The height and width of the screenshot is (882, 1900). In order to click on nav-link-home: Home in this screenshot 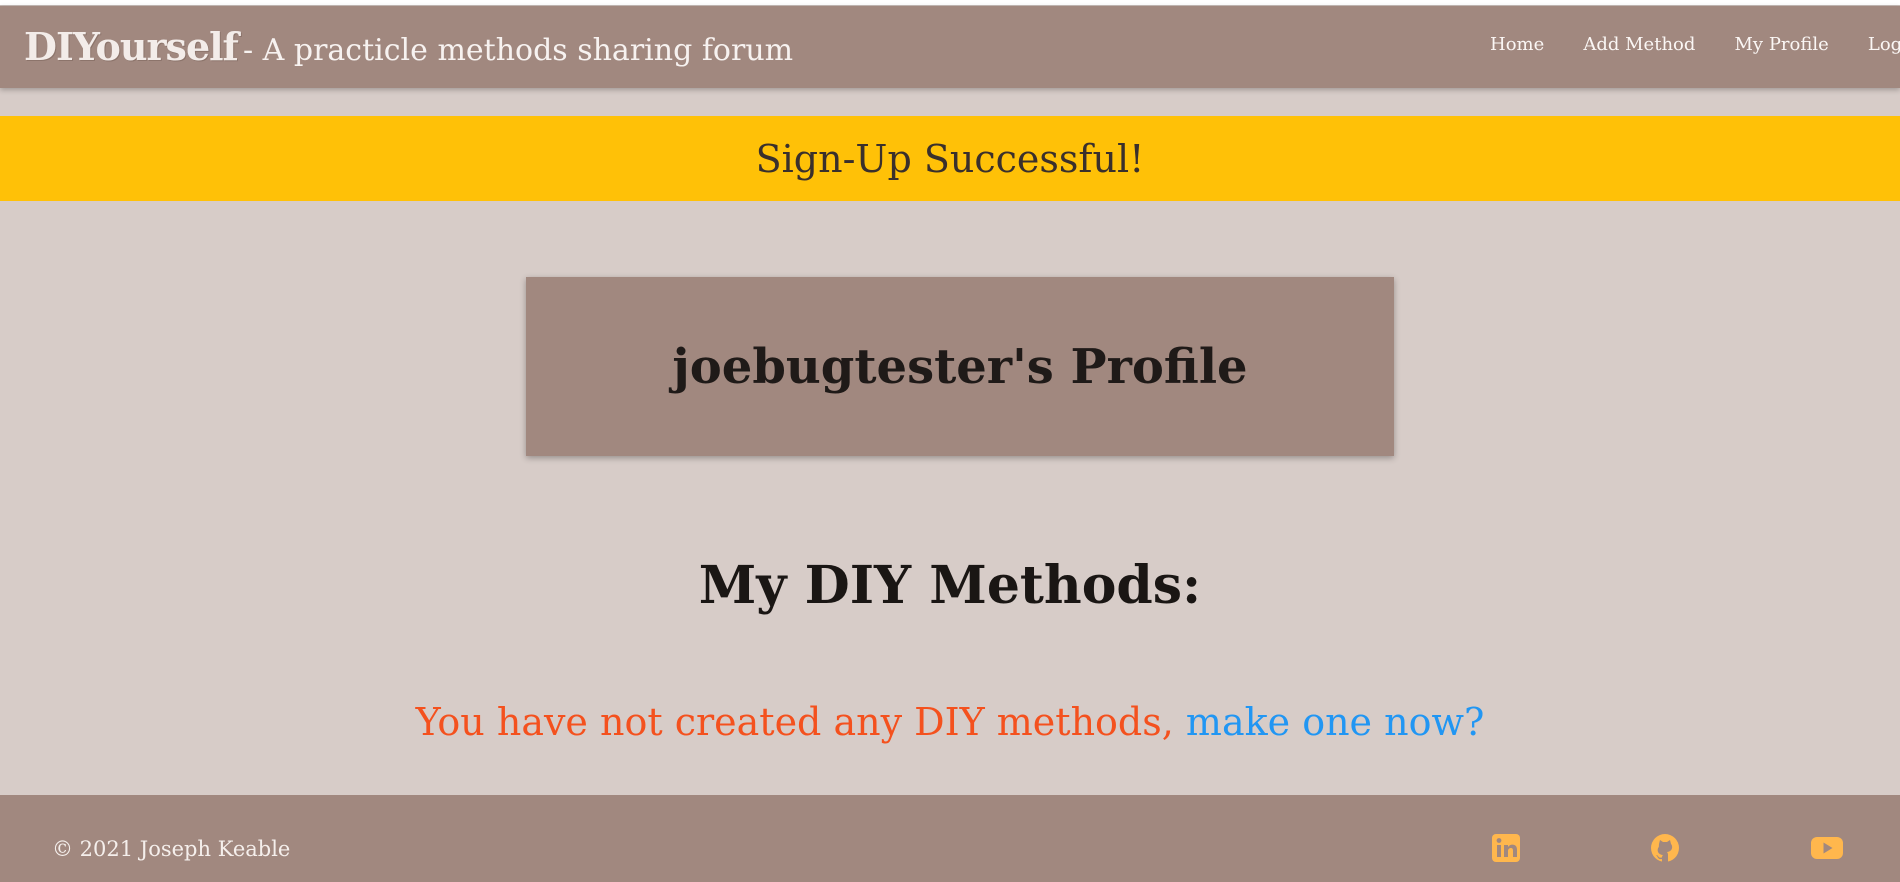, I will do `click(1517, 44)`.